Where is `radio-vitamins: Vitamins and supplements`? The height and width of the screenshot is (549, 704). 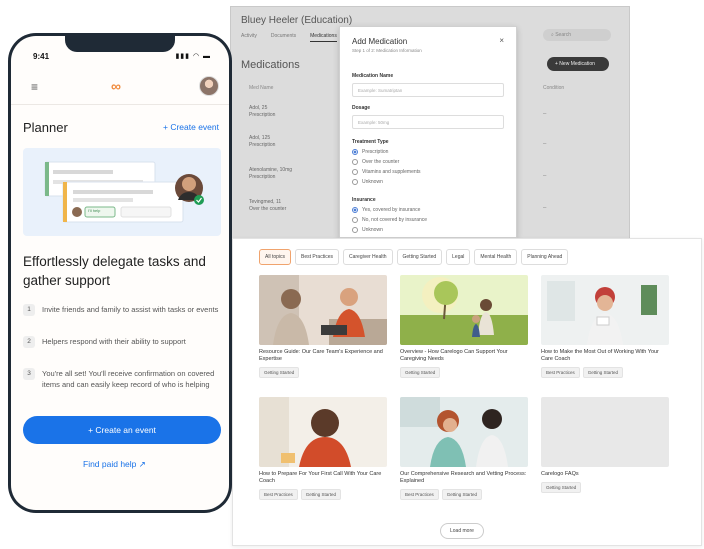
radio-vitamins: Vitamins and supplements is located at coordinates (386, 172).